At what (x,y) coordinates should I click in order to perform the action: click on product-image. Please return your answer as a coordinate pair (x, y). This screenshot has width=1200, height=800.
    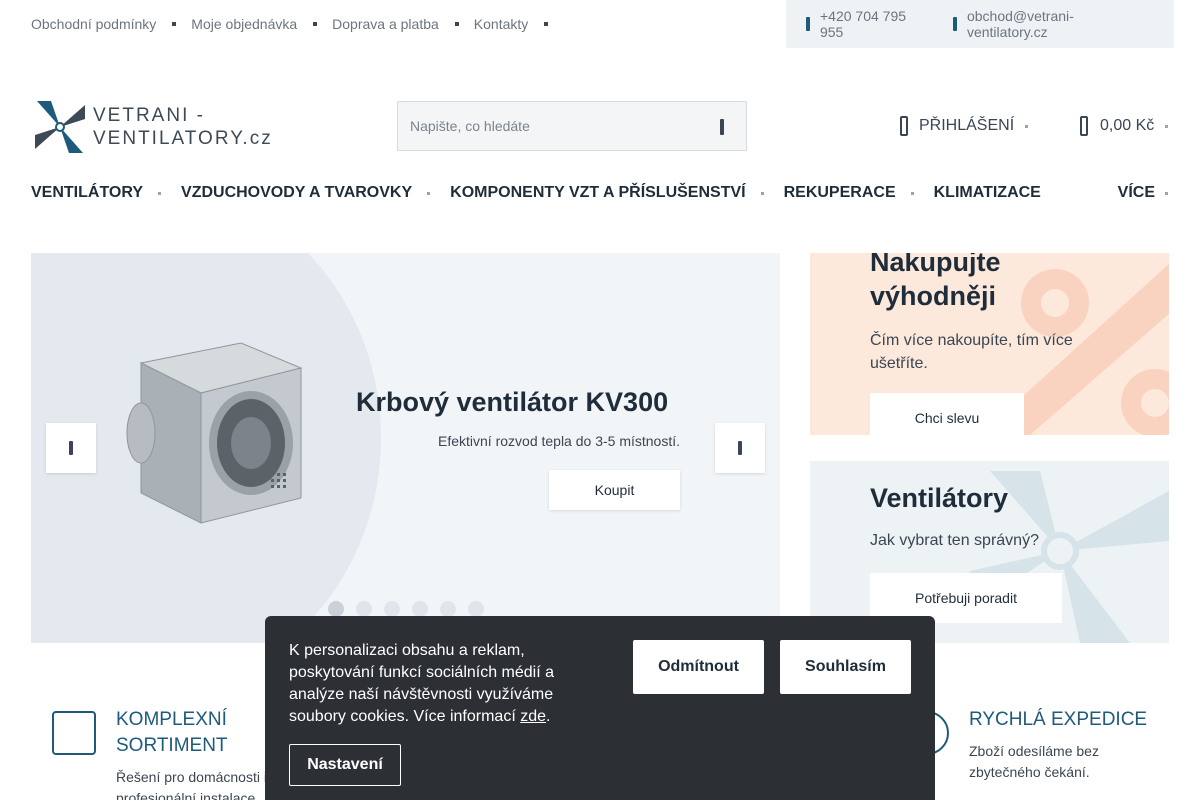
    Looking at the image, I should click on (214, 433).